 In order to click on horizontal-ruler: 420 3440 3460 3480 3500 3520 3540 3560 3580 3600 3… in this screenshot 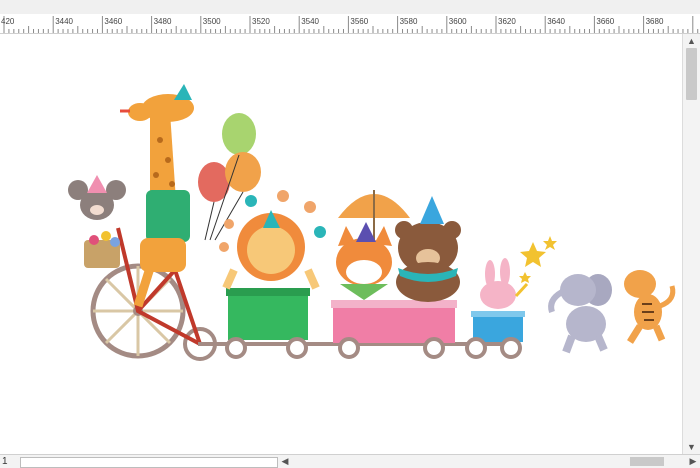, I will do `click(350, 24)`.